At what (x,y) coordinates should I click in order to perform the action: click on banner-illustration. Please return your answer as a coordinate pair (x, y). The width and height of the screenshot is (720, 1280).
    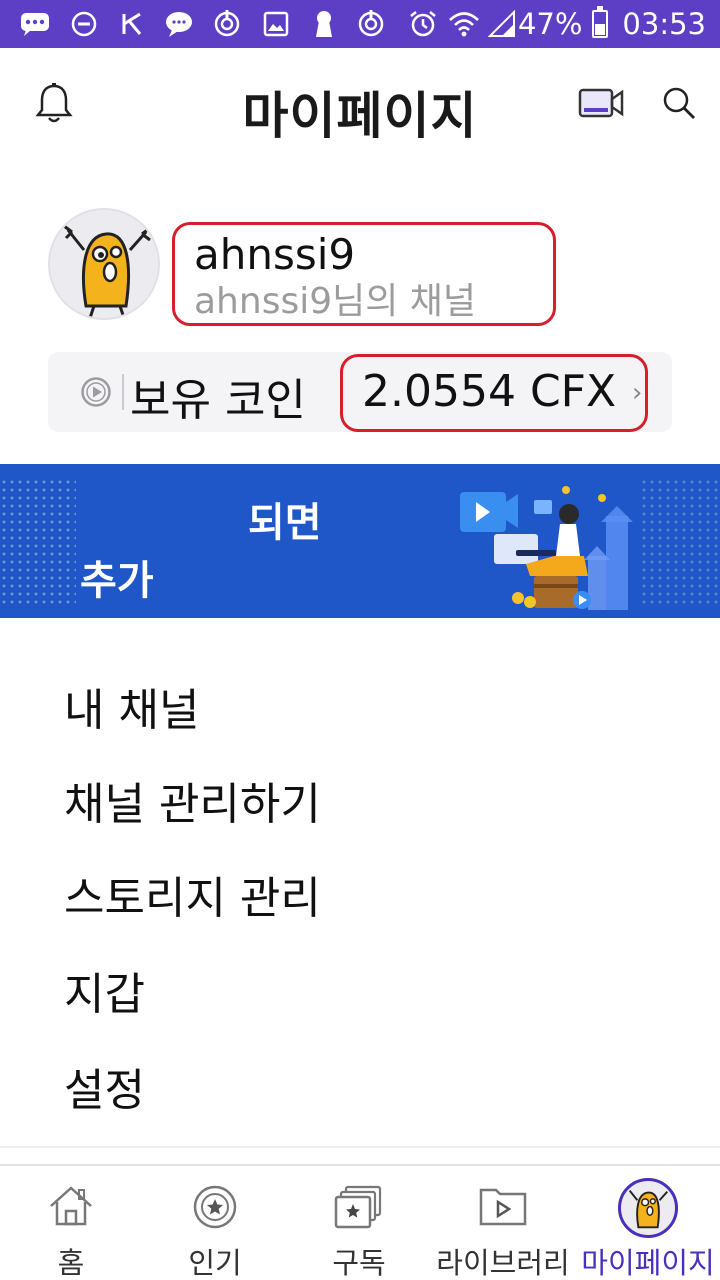
    Looking at the image, I should click on (551, 544).